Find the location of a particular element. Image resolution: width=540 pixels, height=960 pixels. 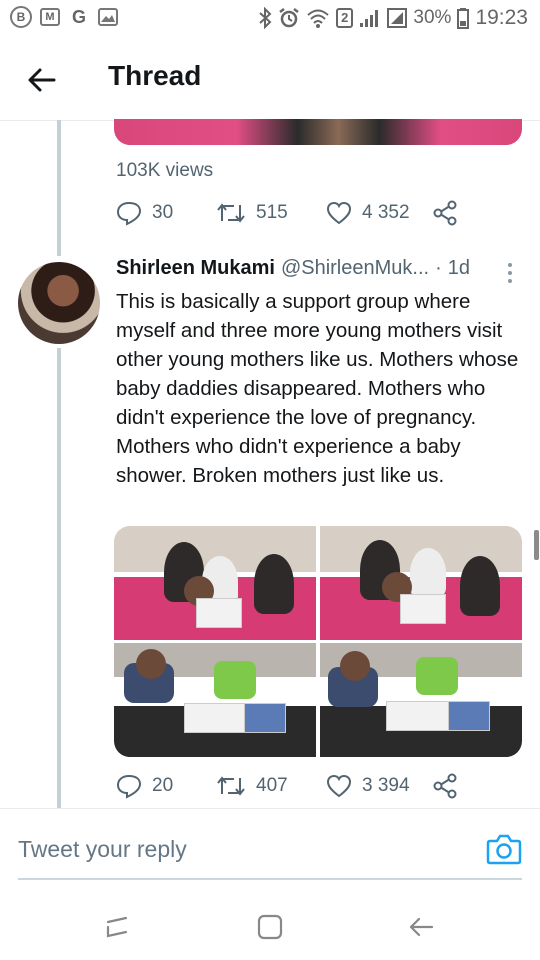

image-icon is located at coordinates (108, 17).